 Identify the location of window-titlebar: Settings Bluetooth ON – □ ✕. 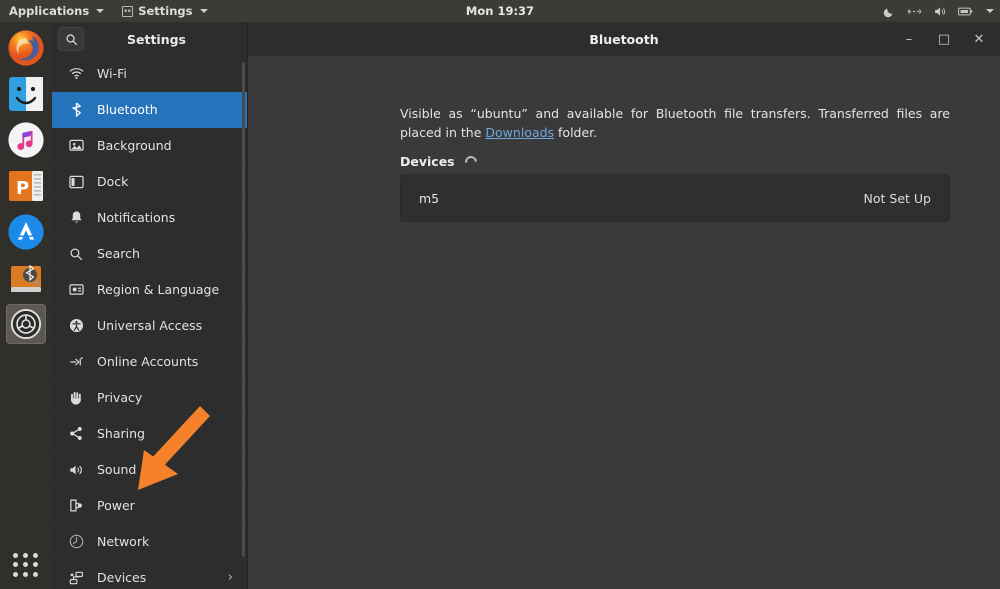
(526, 39).